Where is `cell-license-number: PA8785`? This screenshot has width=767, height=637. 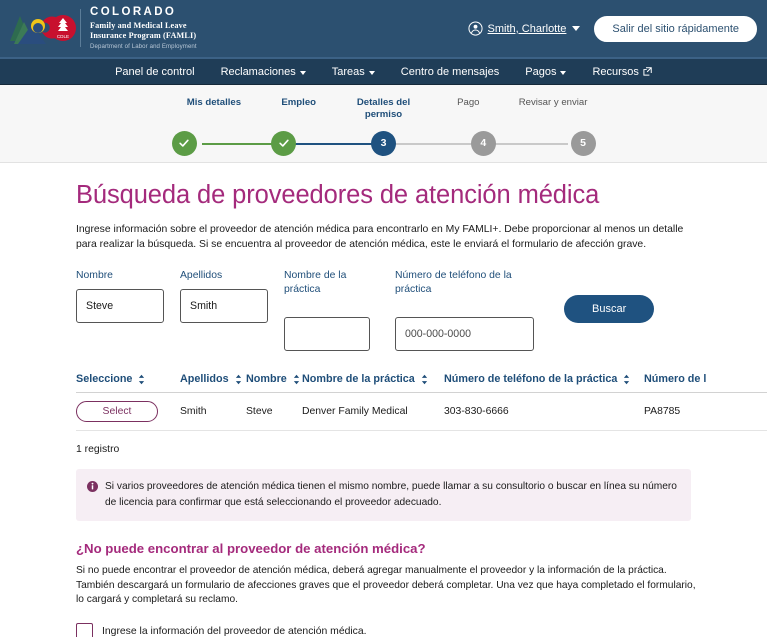
cell-license-number: PA8785 is located at coordinates (705, 412).